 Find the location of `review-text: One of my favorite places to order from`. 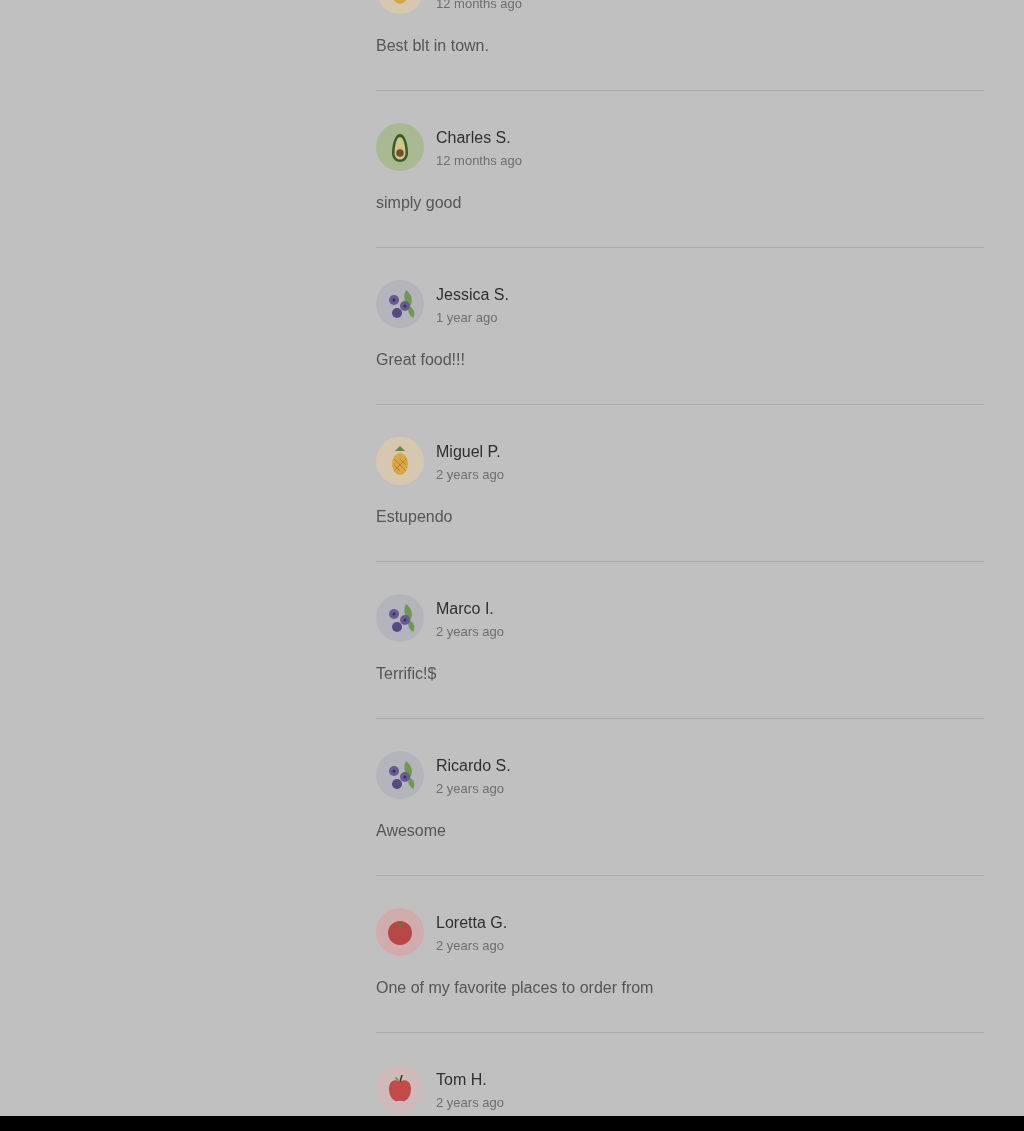

review-text: One of my favorite places to order from is located at coordinates (515, 988).